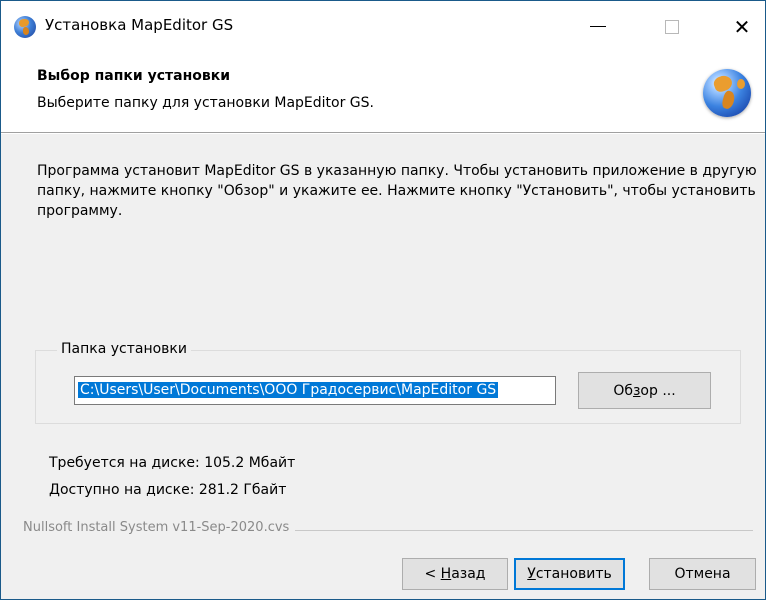  Describe the element at coordinates (623, 390) in the screenshot. I see `browse-label-part: Об` at that location.